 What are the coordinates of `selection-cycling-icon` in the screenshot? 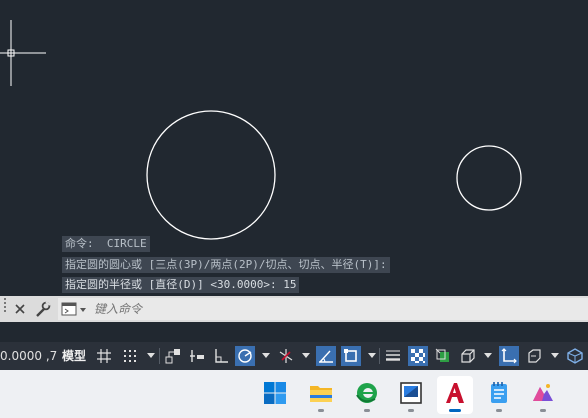 It's located at (443, 356).